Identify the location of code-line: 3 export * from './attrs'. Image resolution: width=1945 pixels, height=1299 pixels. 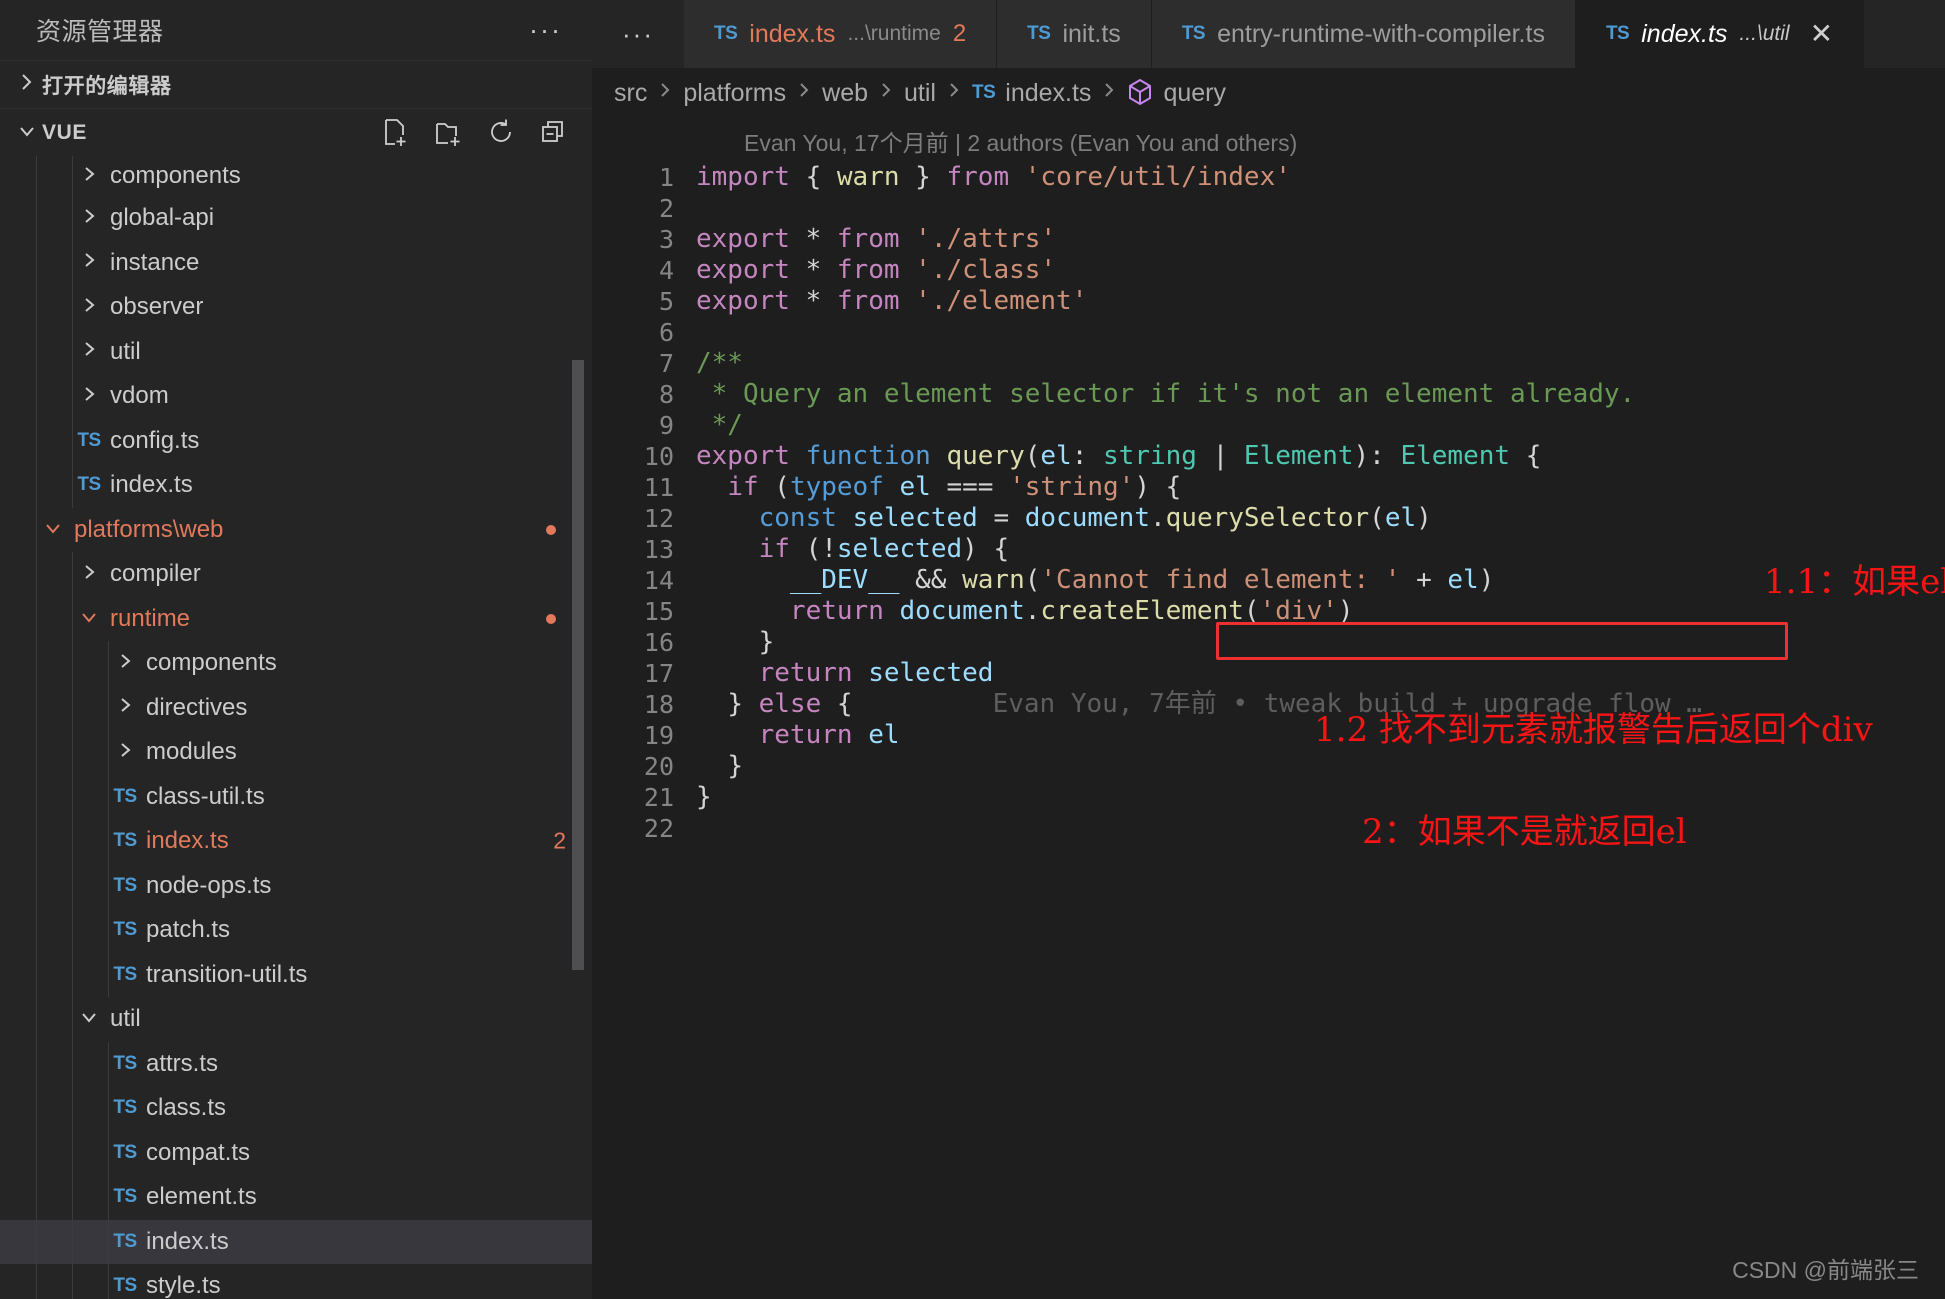
(1268, 239).